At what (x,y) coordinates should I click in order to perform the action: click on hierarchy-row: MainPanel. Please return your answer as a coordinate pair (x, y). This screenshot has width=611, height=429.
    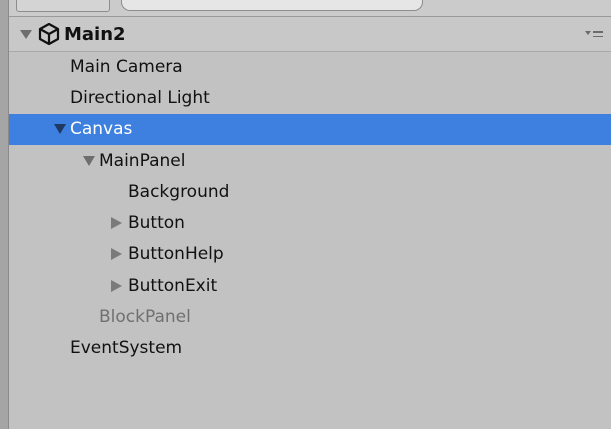
    Looking at the image, I should click on (310, 160).